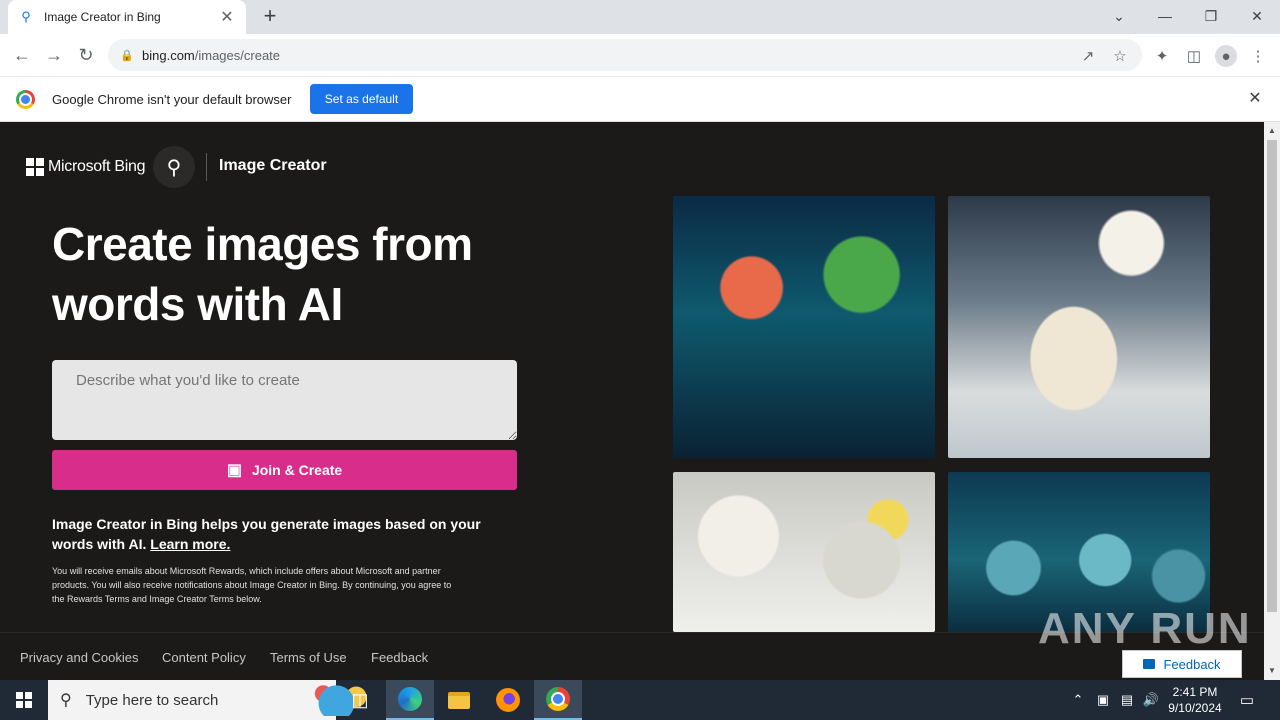 The image size is (1280, 720). What do you see at coordinates (1272, 376) in the screenshot?
I see `scroll-thumb` at bounding box center [1272, 376].